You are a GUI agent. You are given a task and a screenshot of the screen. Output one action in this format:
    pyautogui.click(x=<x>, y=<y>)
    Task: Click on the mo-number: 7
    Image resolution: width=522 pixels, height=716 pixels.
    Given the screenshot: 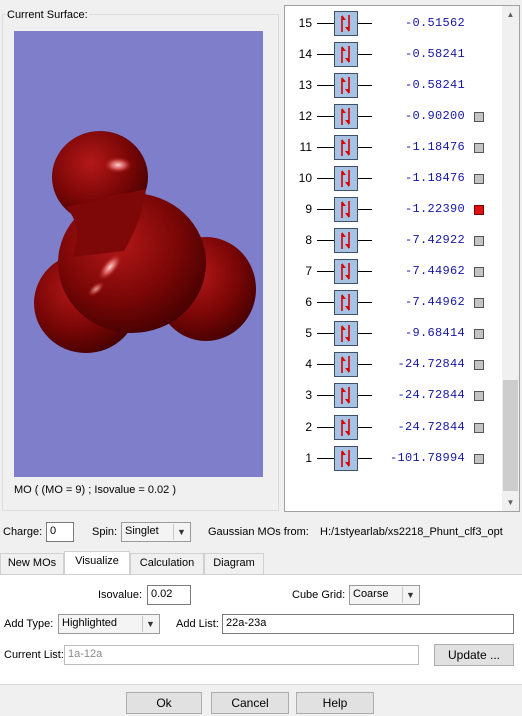 What is the action you would take?
    pyautogui.click(x=308, y=271)
    